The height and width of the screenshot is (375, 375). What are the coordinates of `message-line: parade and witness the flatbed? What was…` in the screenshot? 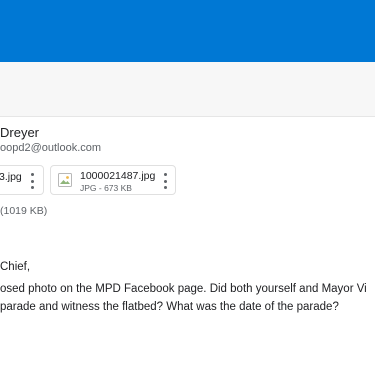 It's located at (169, 307).